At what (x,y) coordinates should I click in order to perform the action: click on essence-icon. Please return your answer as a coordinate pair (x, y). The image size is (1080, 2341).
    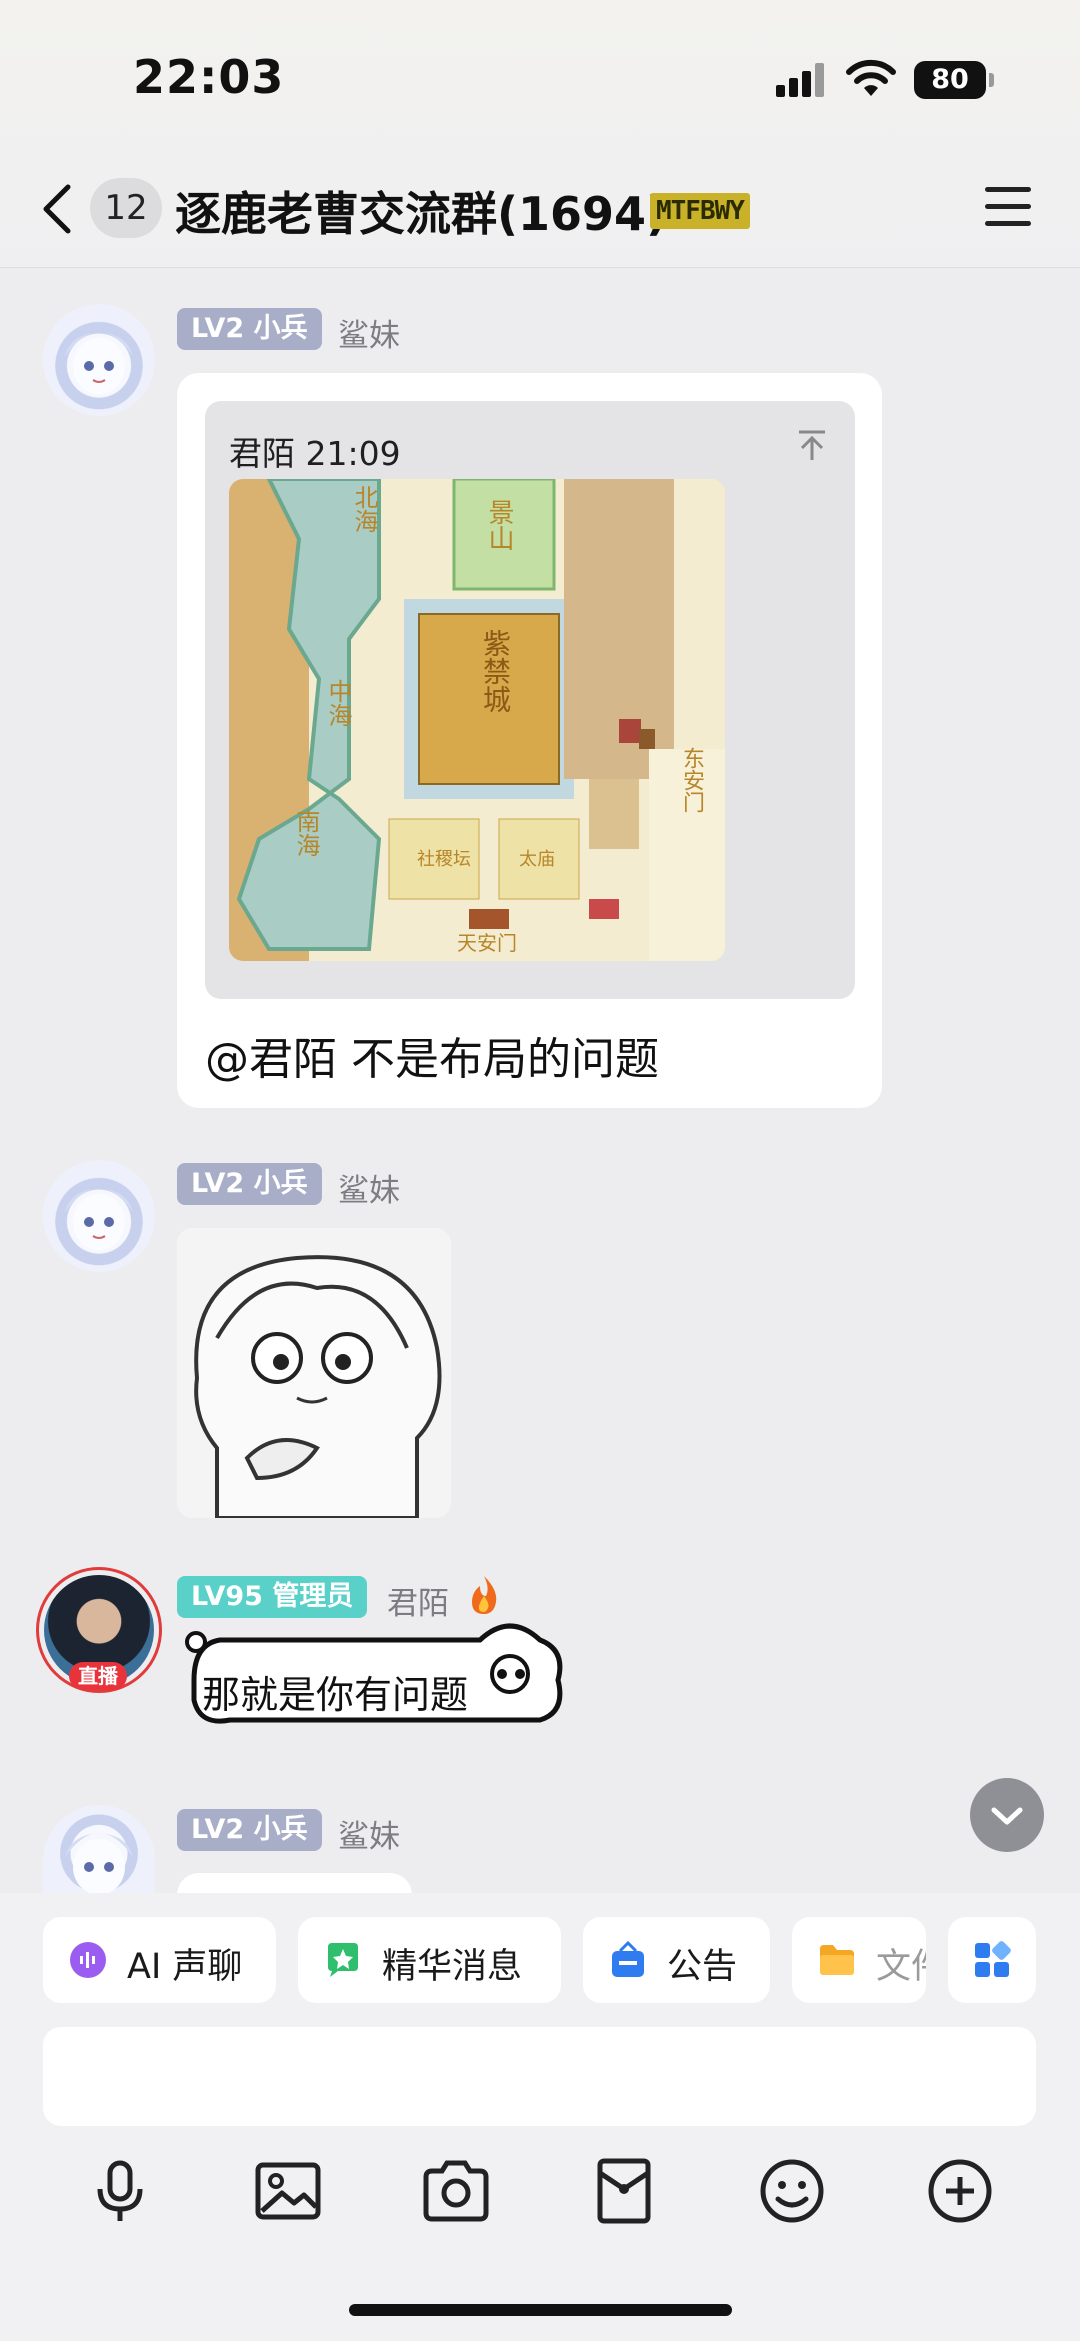
    Looking at the image, I should click on (343, 1960).